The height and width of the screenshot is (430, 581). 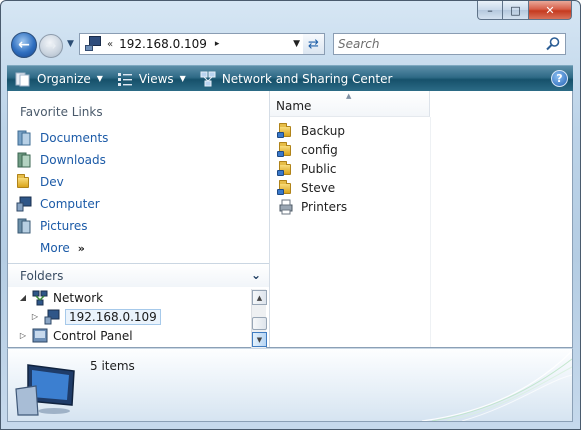 I want to click on favorite-link-label: Dev, so click(x=52, y=182).